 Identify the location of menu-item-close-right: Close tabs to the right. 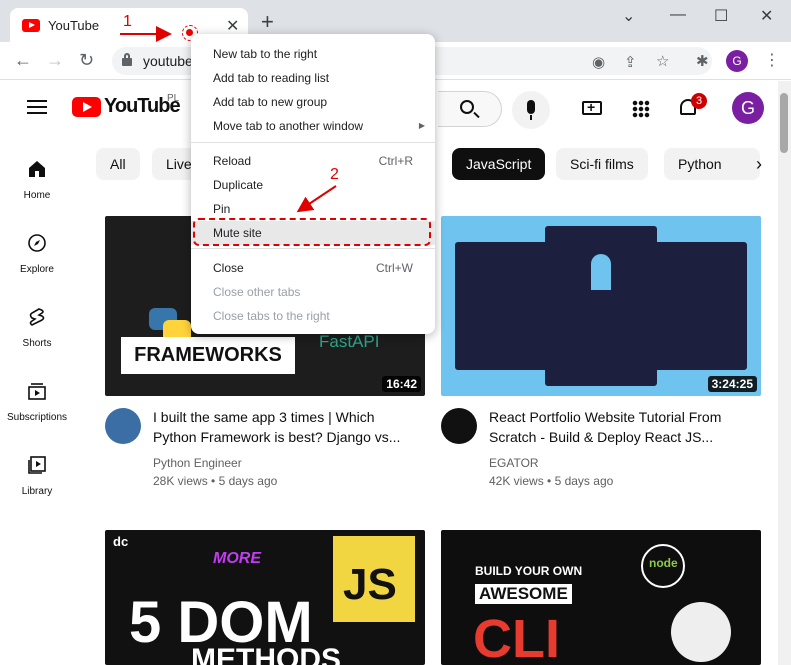
(313, 316).